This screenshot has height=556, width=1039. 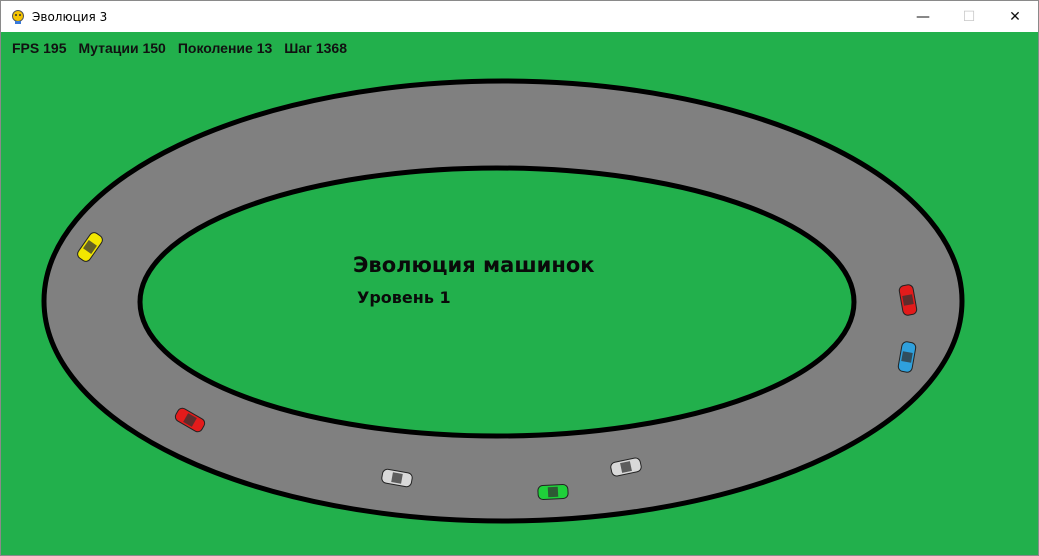 I want to click on close-button: ✕, so click(x=1015, y=16).